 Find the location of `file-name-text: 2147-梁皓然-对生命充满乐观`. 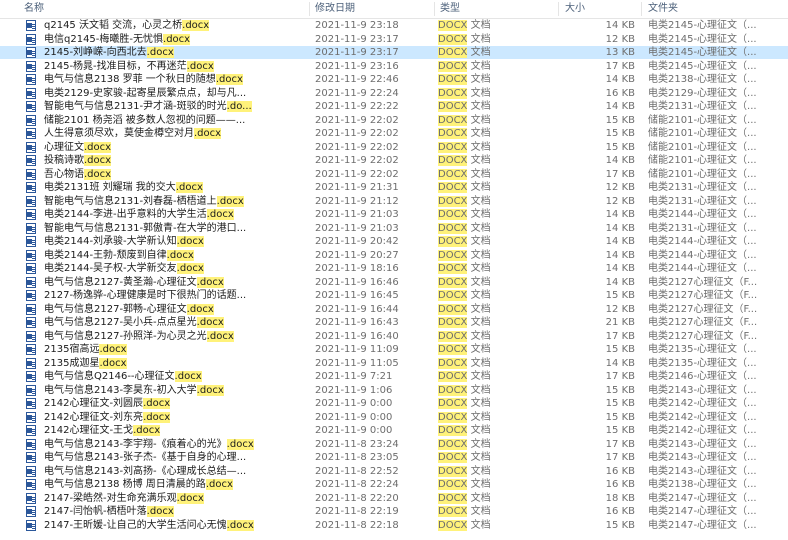

file-name-text: 2147-梁皓然-对生命充满乐观 is located at coordinates (110, 498).